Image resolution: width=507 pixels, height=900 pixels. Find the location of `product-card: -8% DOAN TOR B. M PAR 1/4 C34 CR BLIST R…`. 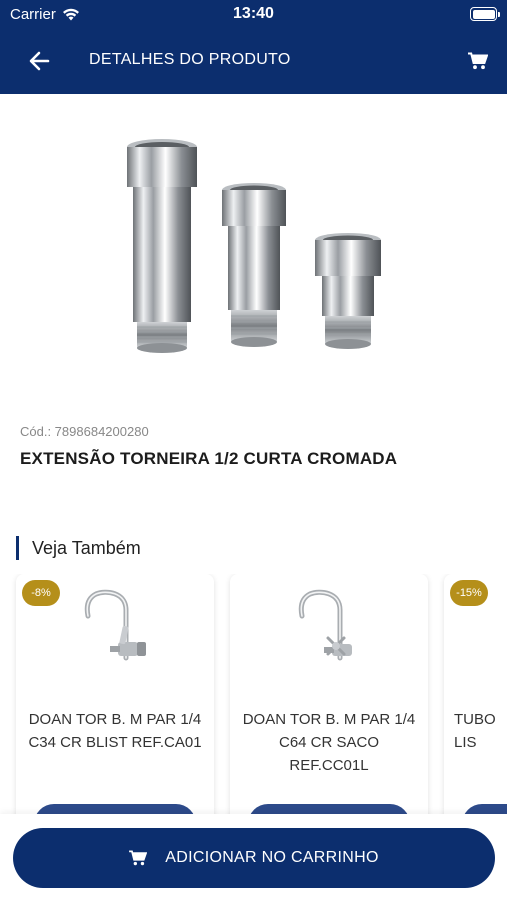

product-card: -8% DOAN TOR B. M PAR 1/4 C34 CR BLIST R… is located at coordinates (115, 699).